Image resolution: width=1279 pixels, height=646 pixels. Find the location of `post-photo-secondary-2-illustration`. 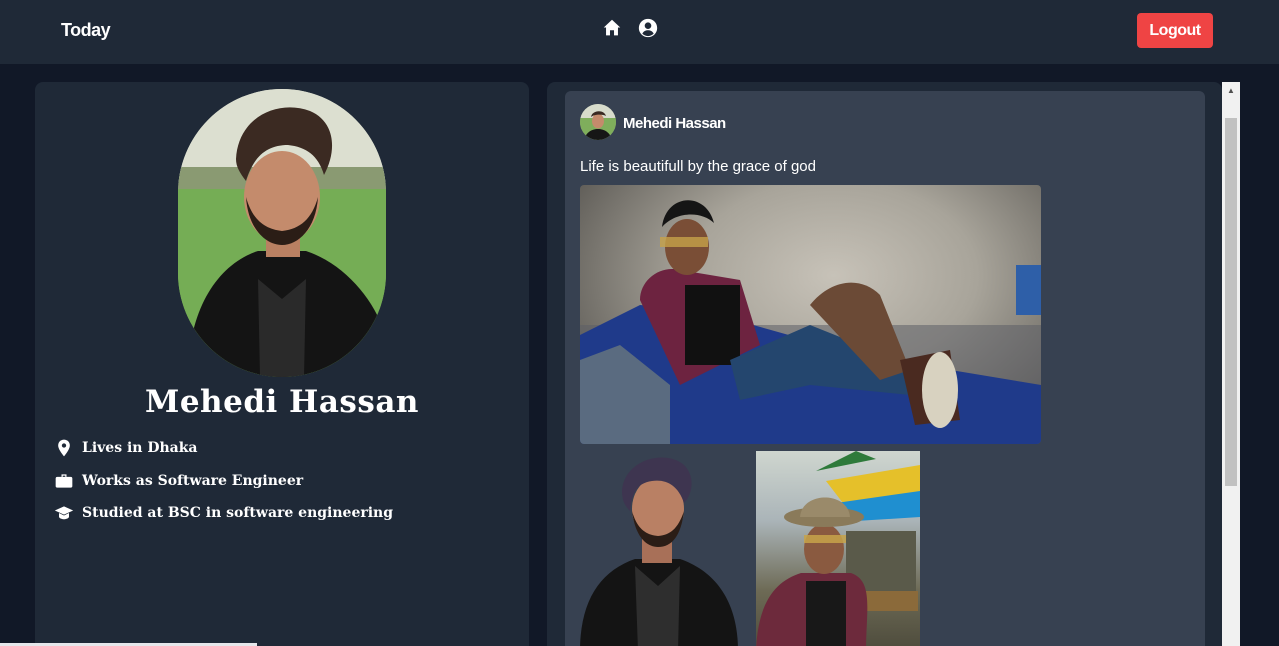

post-photo-secondary-2-illustration is located at coordinates (838, 548).